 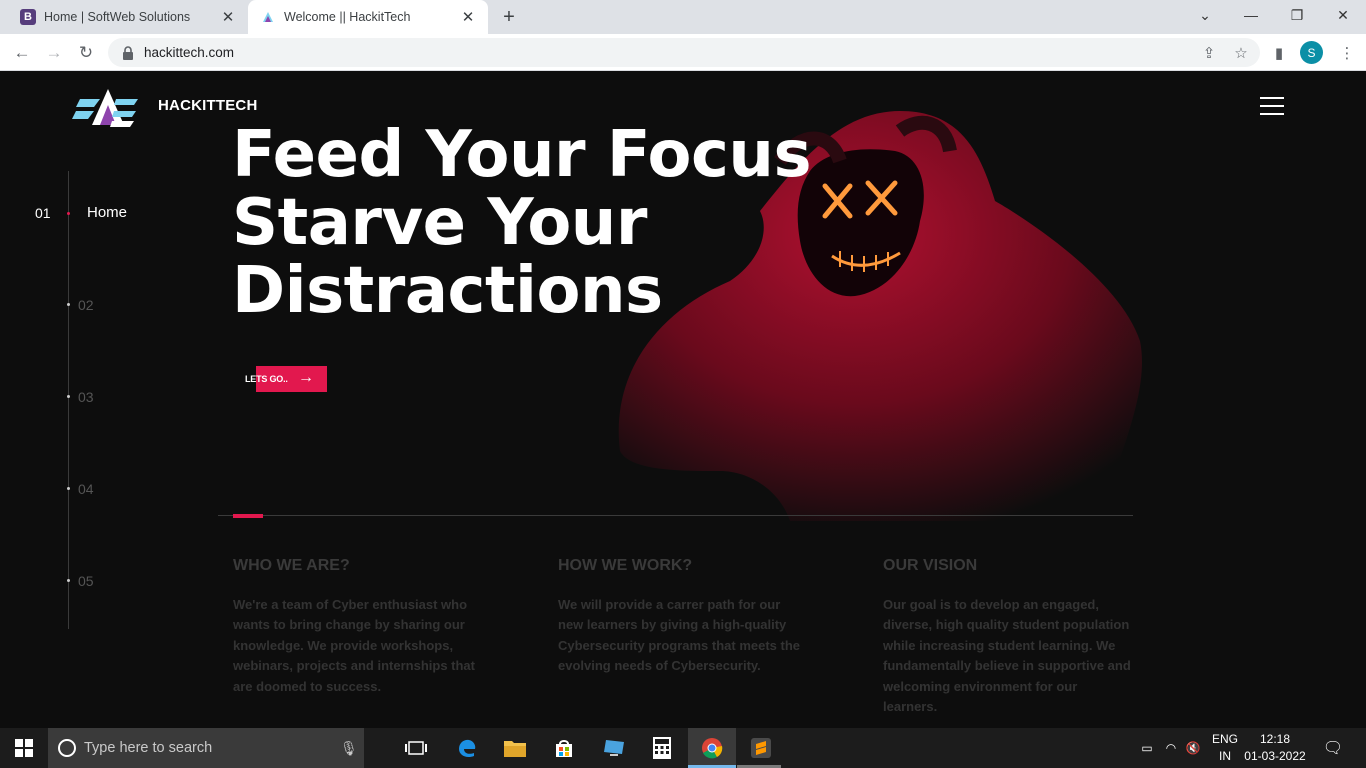 I want to click on taskbar-search: Type here to search 🎙, so click(x=206, y=748).